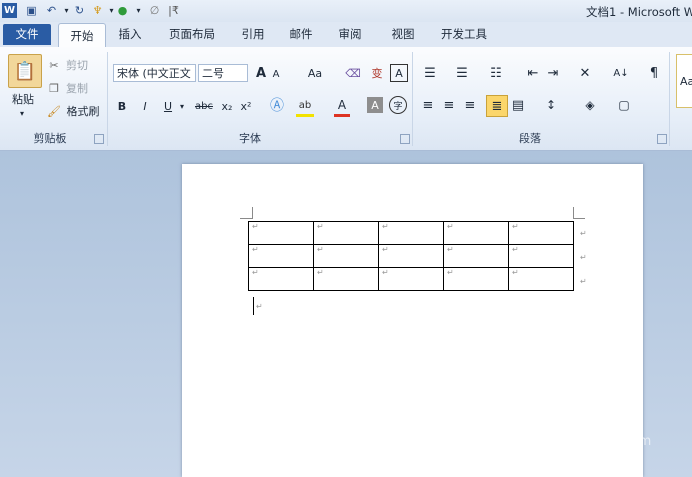 The width and height of the screenshot is (692, 477). I want to click on tab-file: 文件, so click(27, 34).